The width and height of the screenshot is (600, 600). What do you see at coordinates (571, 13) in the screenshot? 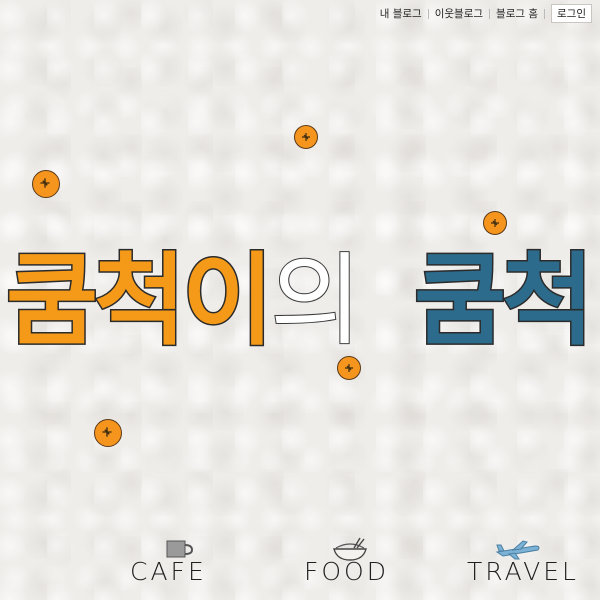
I see `login-button: 로그인` at bounding box center [571, 13].